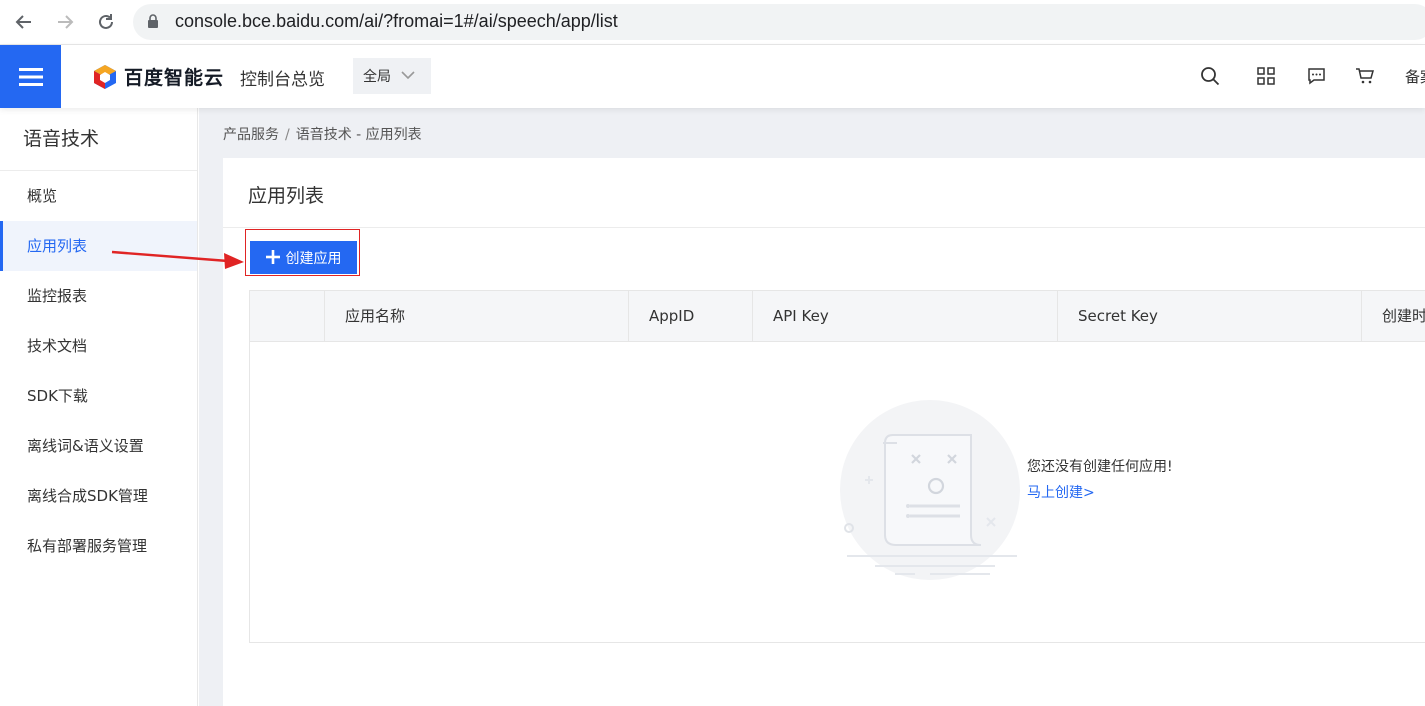  Describe the element at coordinates (65, 22) in the screenshot. I see `forward-icon` at that location.